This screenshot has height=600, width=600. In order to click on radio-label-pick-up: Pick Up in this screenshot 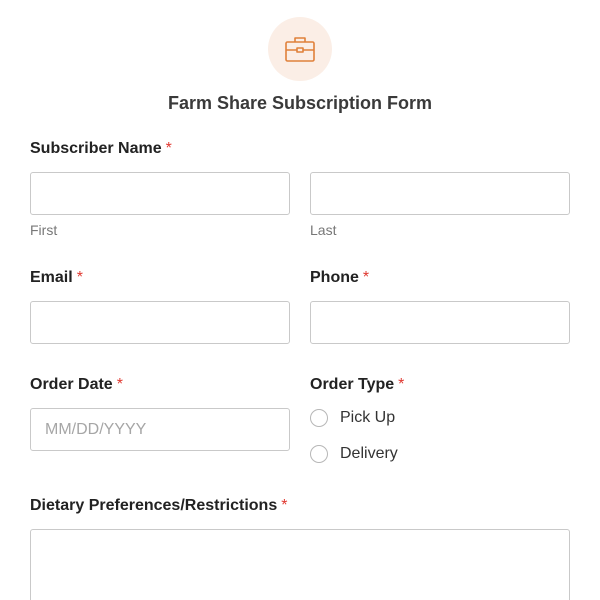, I will do `click(367, 418)`.